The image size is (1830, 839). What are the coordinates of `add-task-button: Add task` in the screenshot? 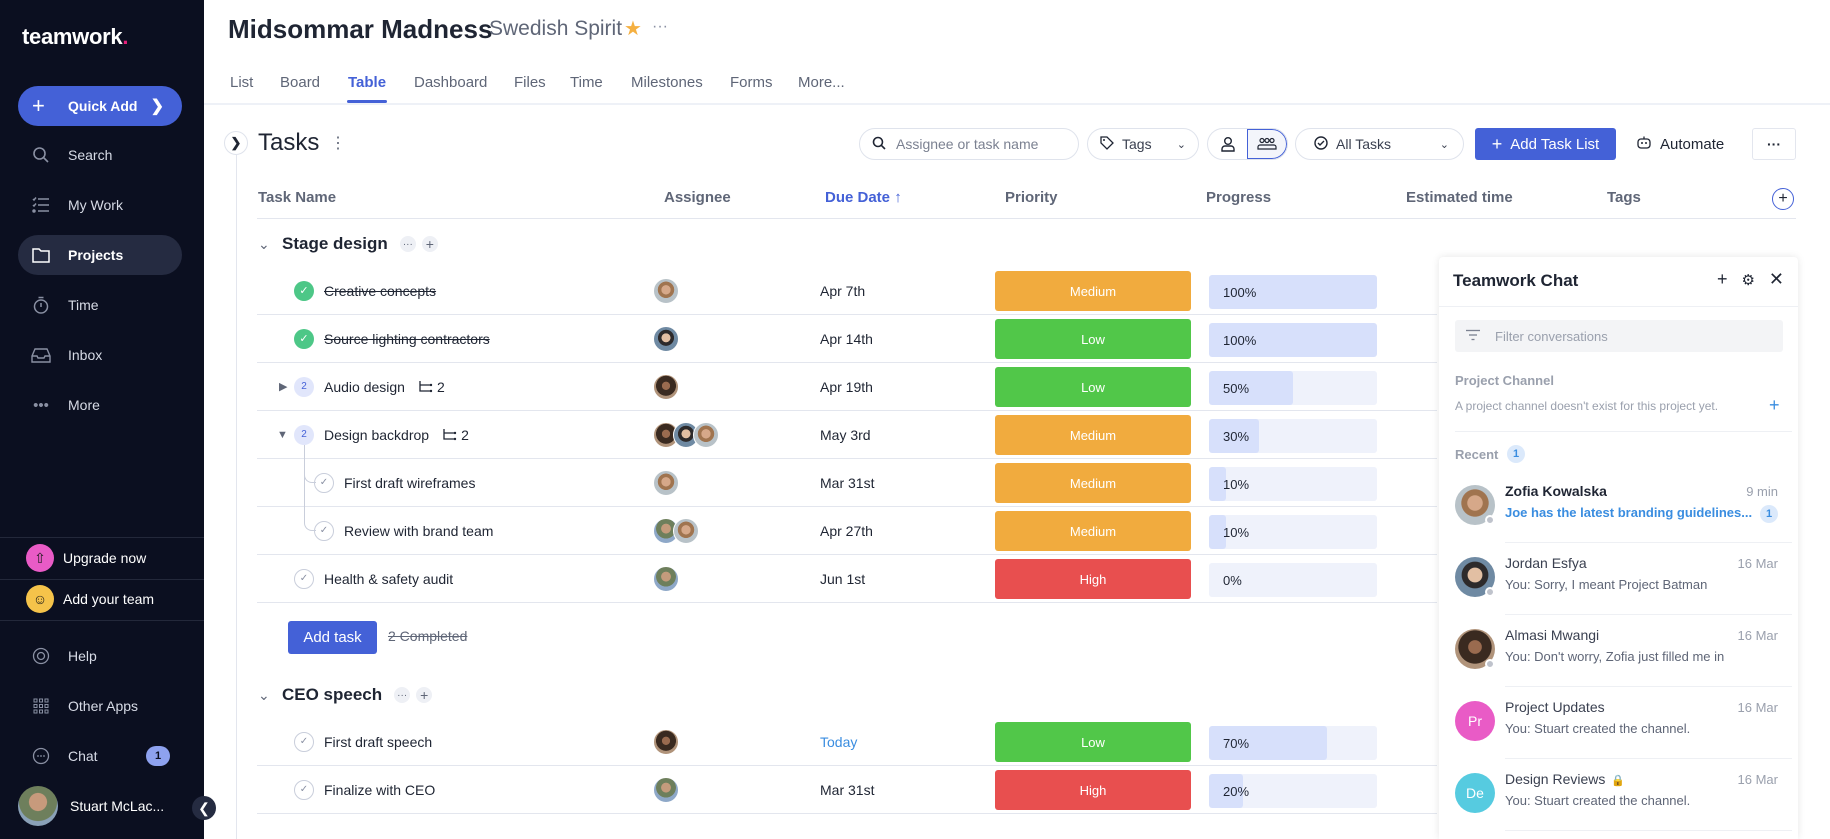 It's located at (332, 637).